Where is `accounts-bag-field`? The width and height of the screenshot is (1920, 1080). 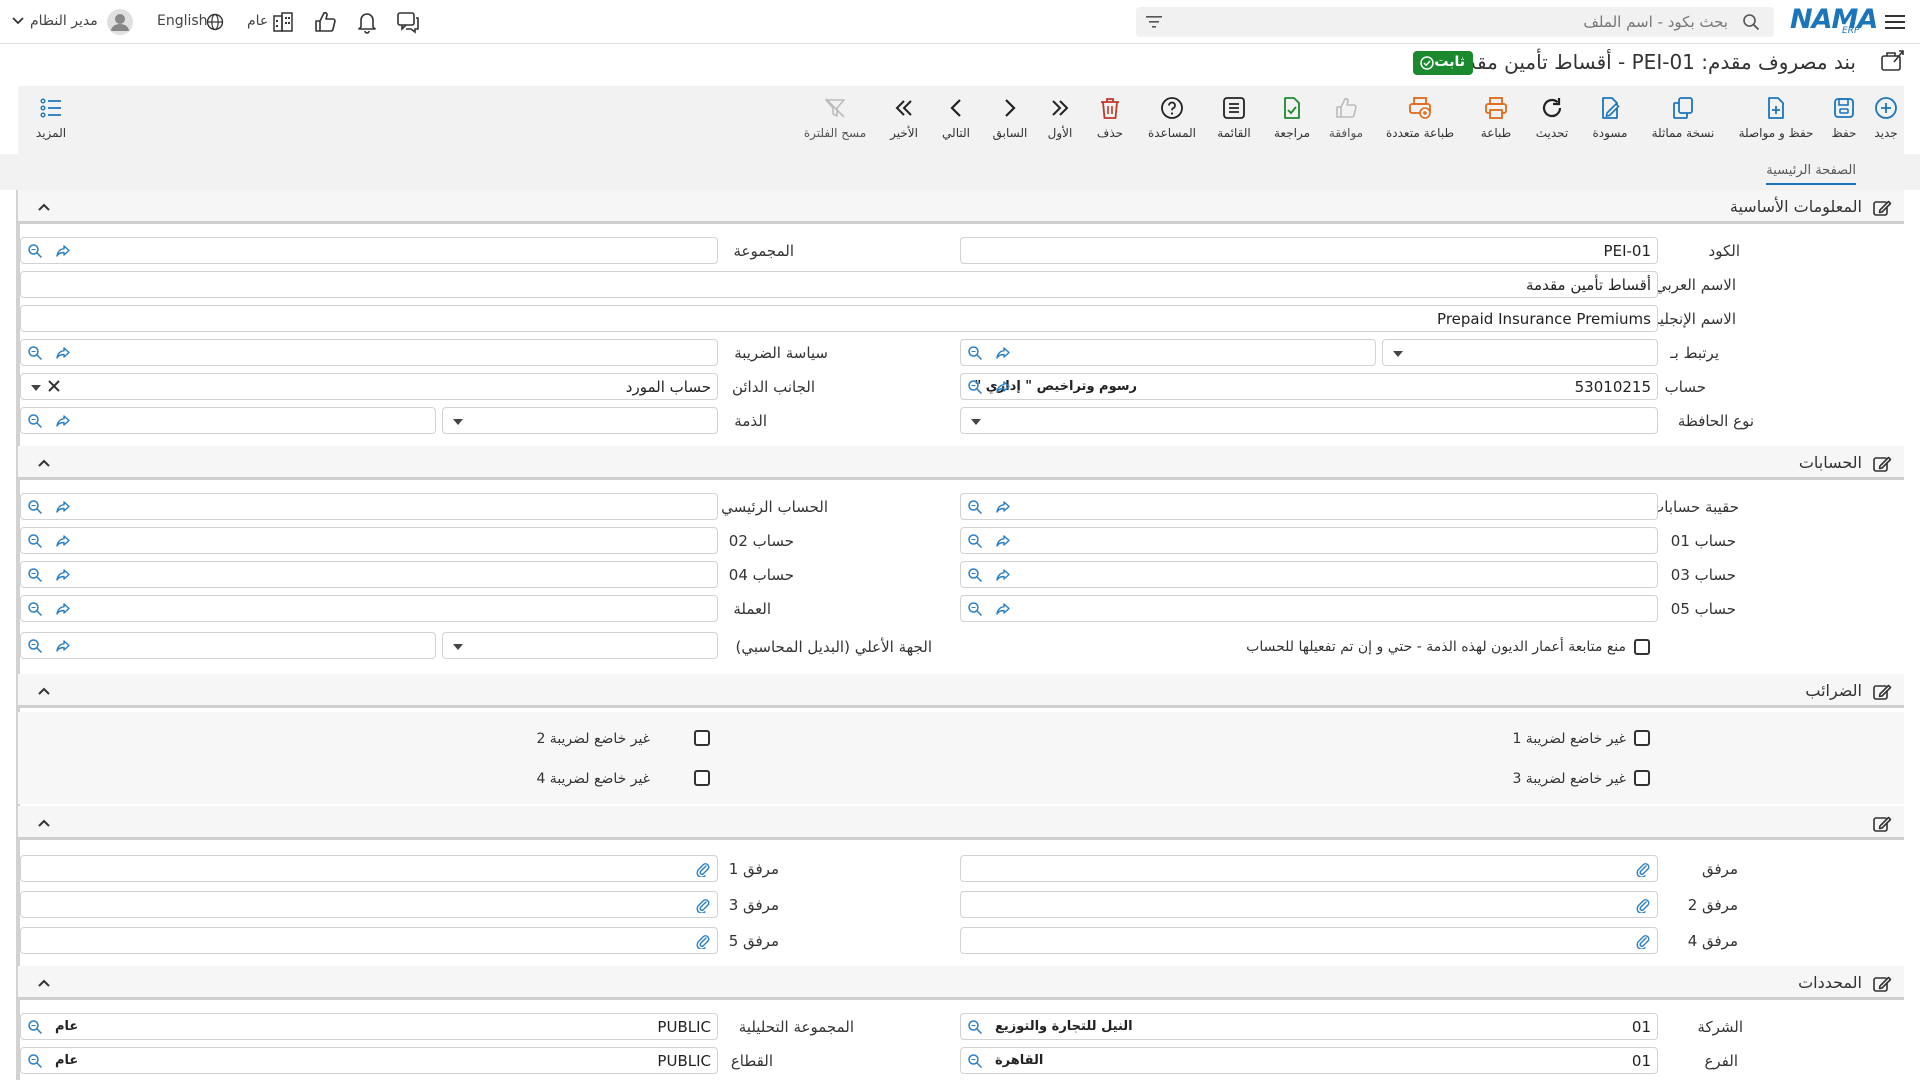
accounts-bag-field is located at coordinates (1309, 506).